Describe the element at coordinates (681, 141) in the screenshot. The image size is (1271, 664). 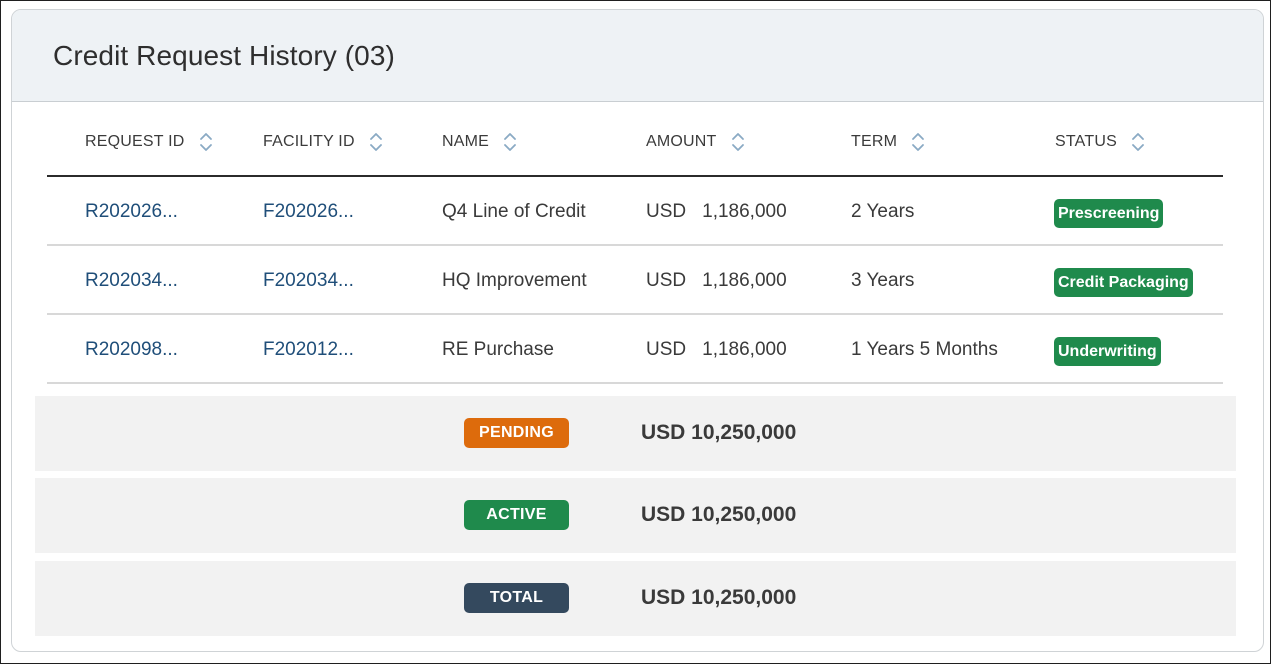
I see `column-label: AMOUNT` at that location.